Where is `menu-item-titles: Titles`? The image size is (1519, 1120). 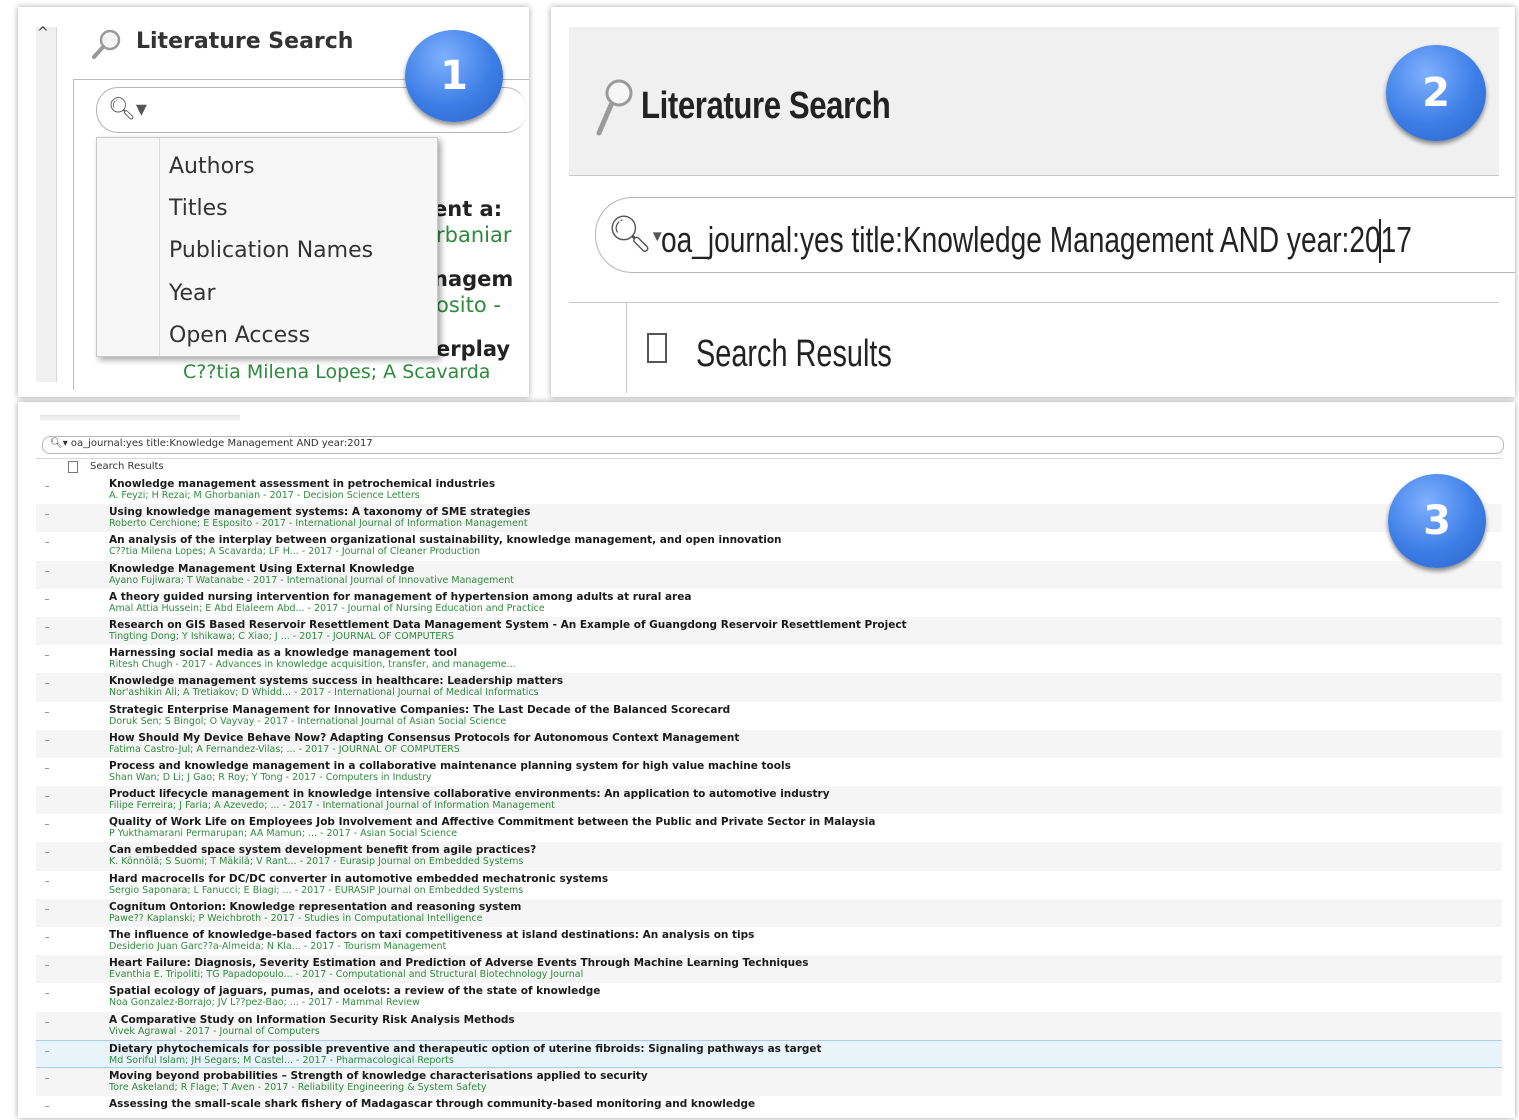 menu-item-titles: Titles is located at coordinates (198, 208).